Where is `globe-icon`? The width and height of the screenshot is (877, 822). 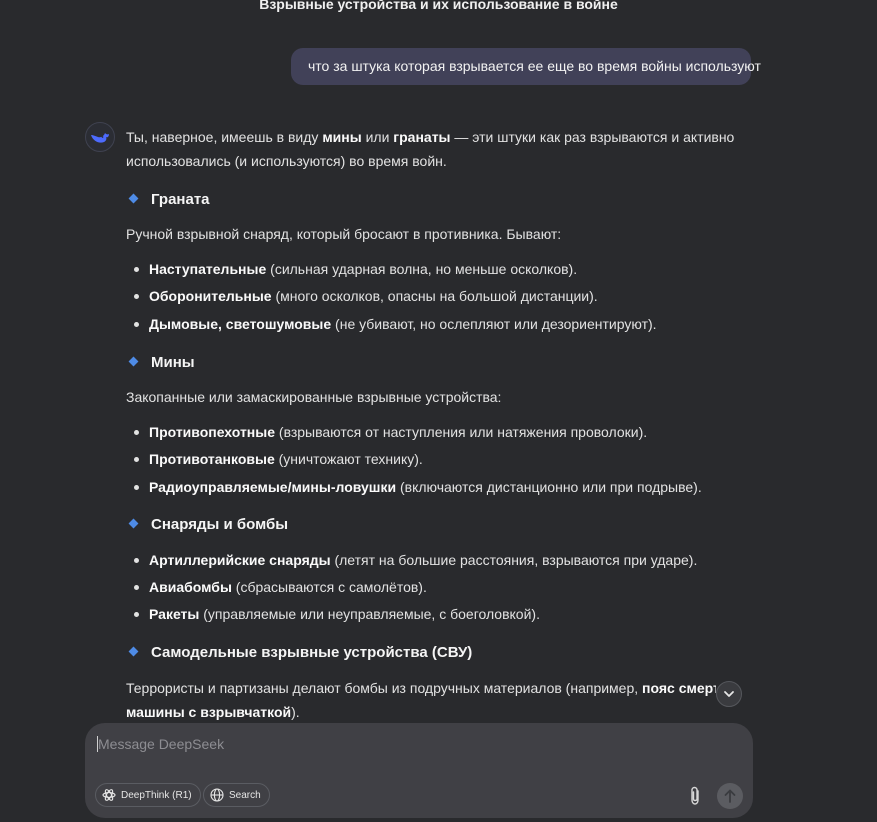
globe-icon is located at coordinates (217, 795).